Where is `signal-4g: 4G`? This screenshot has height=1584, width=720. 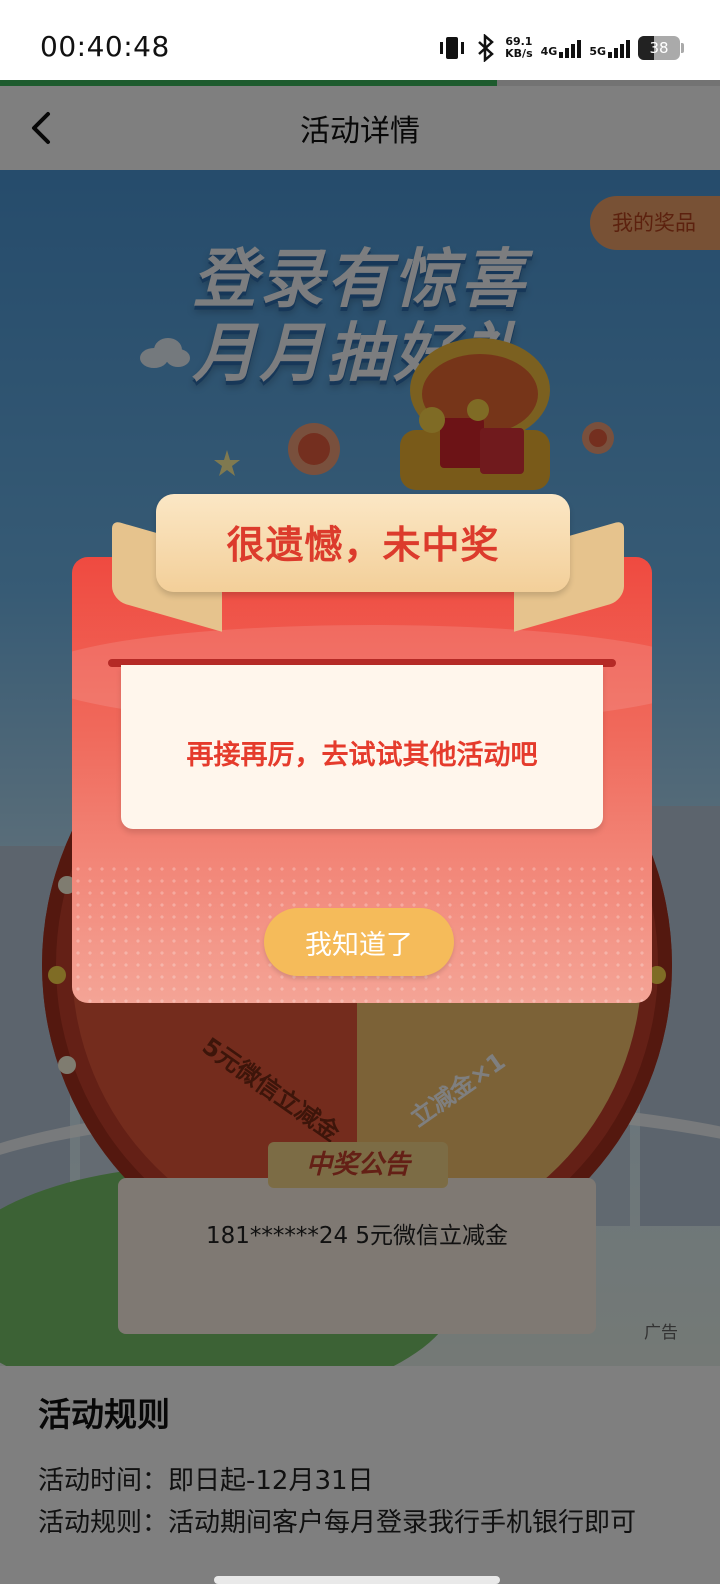 signal-4g: 4G is located at coordinates (561, 48).